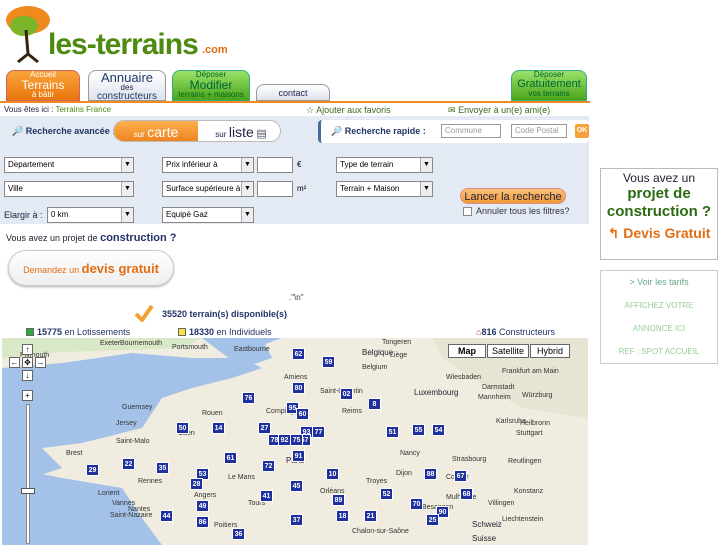 The height and width of the screenshot is (545, 727). Describe the element at coordinates (466, 494) in the screenshot. I see `map-marker: 68` at that location.